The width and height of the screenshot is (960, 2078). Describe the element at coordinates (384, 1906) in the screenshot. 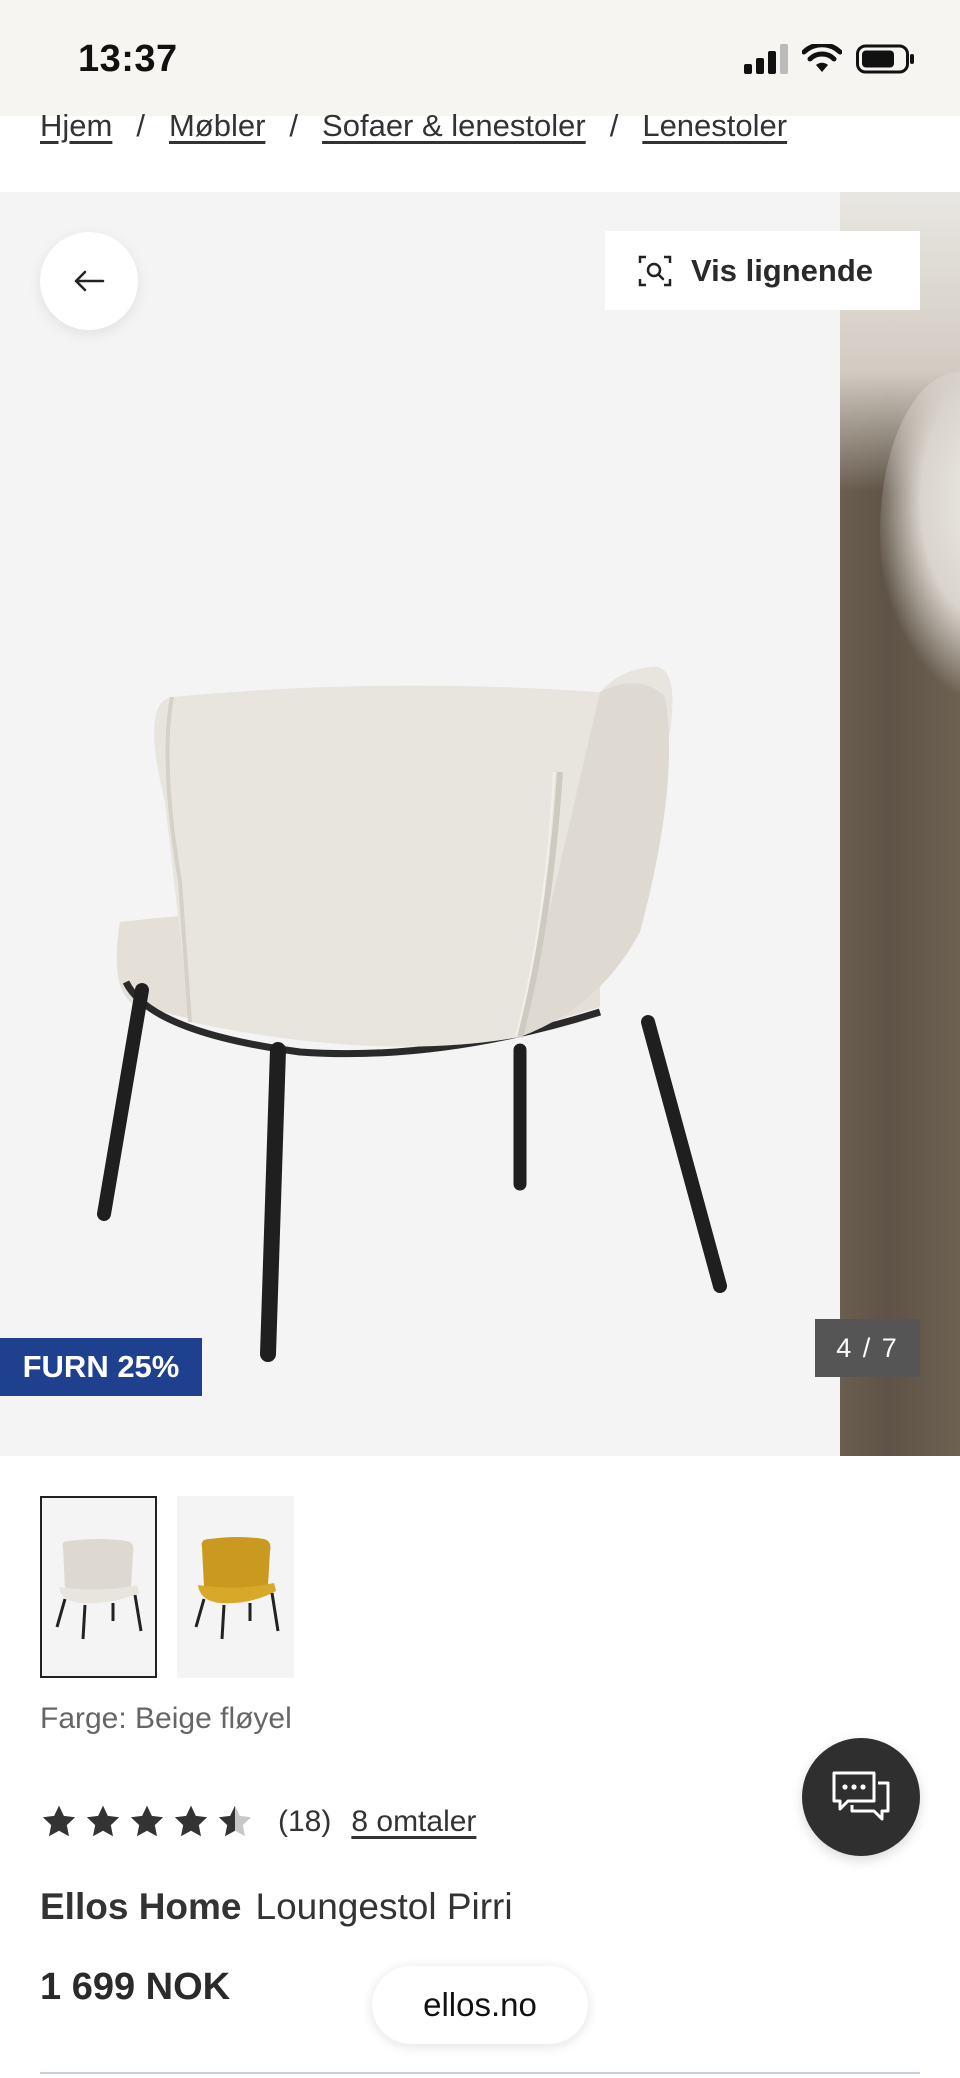

I see `product-name: Loungestol Pirri` at that location.